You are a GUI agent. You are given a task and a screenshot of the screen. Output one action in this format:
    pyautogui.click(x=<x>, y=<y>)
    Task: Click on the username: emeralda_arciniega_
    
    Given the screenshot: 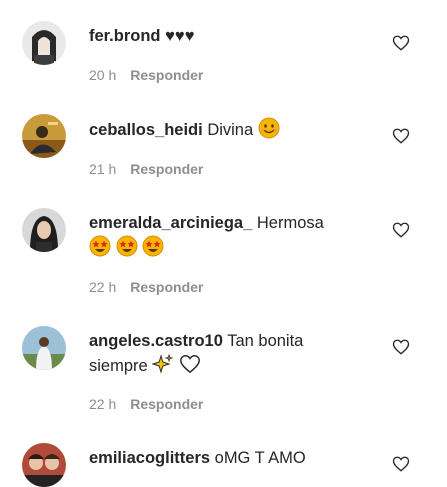 What is the action you would take?
    pyautogui.click(x=170, y=223)
    